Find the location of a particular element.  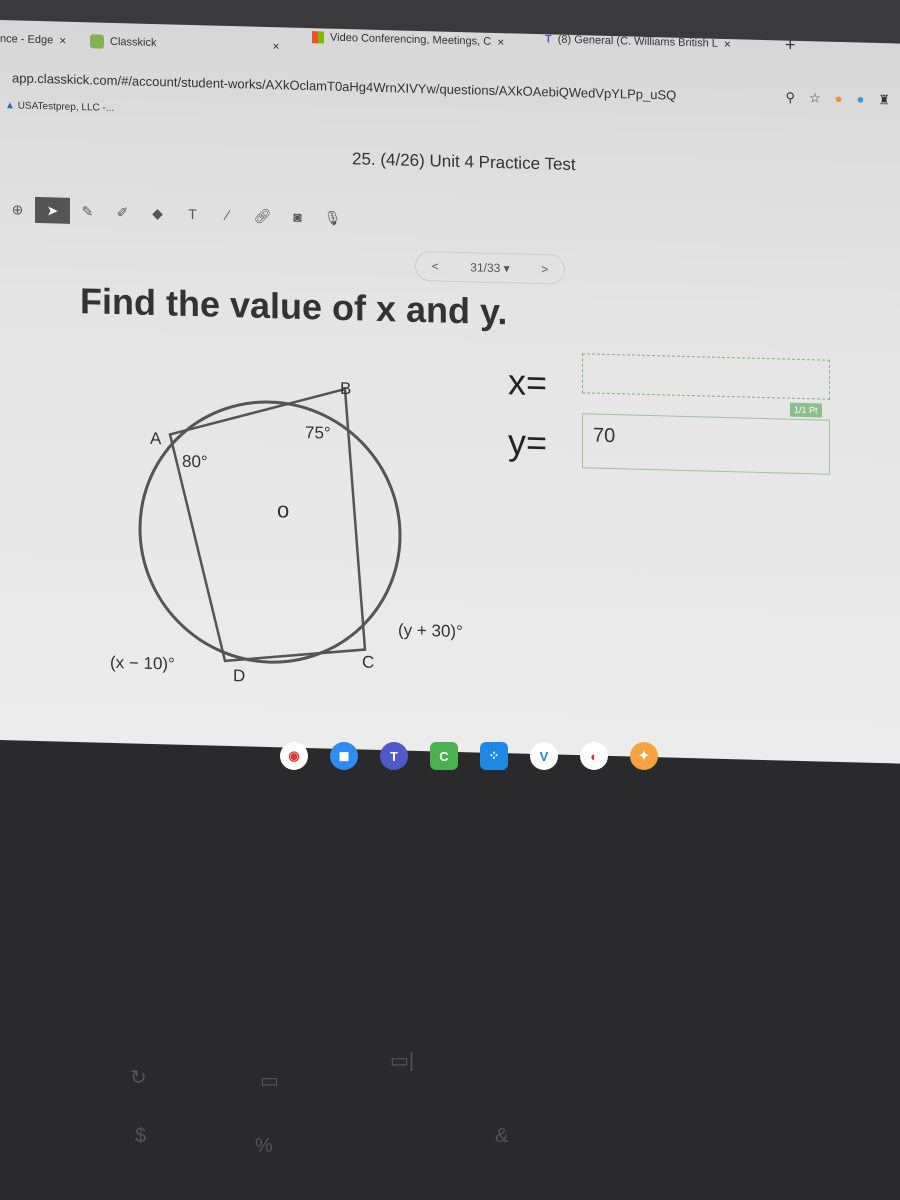

eraser-icon: ◆ is located at coordinates (157, 213).